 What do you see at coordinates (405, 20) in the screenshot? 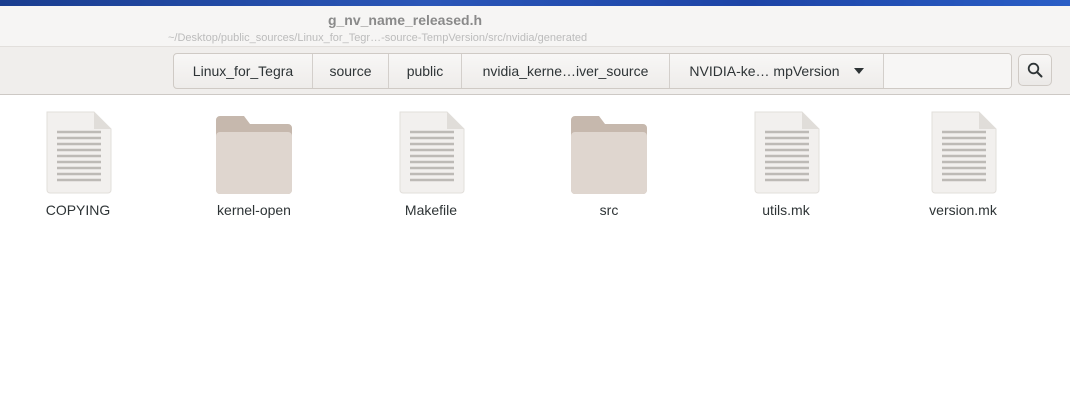
I see `window-title: g_nv_name_released.h` at bounding box center [405, 20].